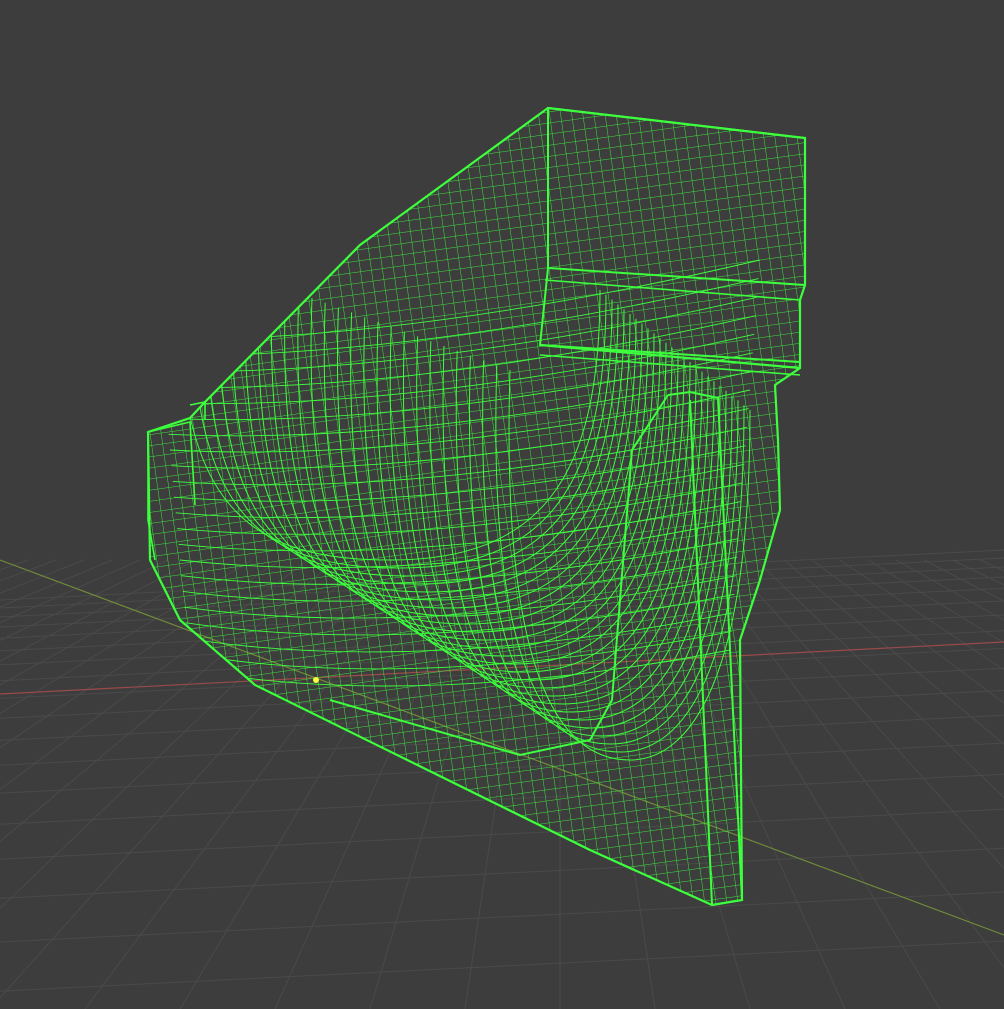 The image size is (1004, 1009). What do you see at coordinates (316, 680) in the screenshot?
I see `selected-vertex` at bounding box center [316, 680].